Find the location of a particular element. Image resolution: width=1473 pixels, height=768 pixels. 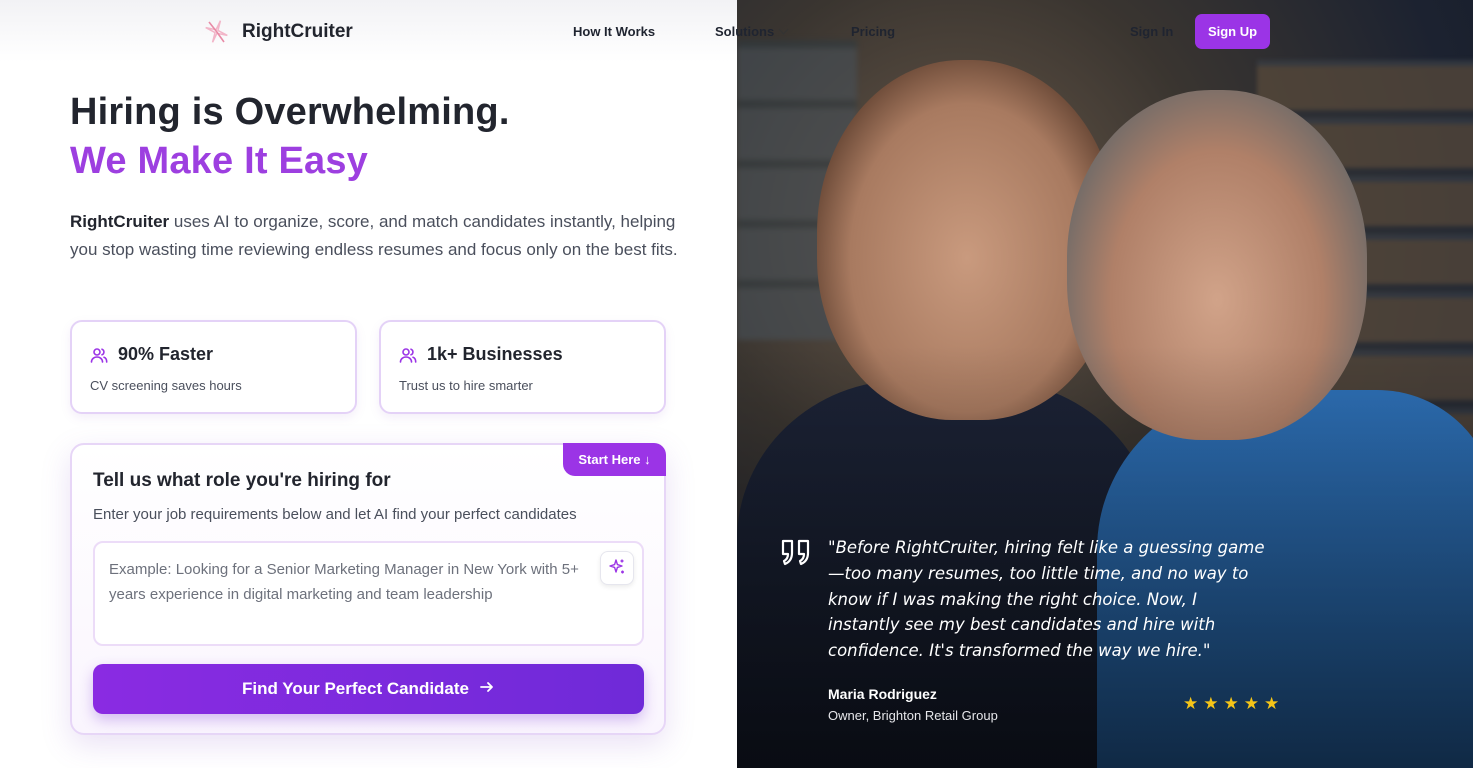

arrow-right-icon is located at coordinates (487, 689).